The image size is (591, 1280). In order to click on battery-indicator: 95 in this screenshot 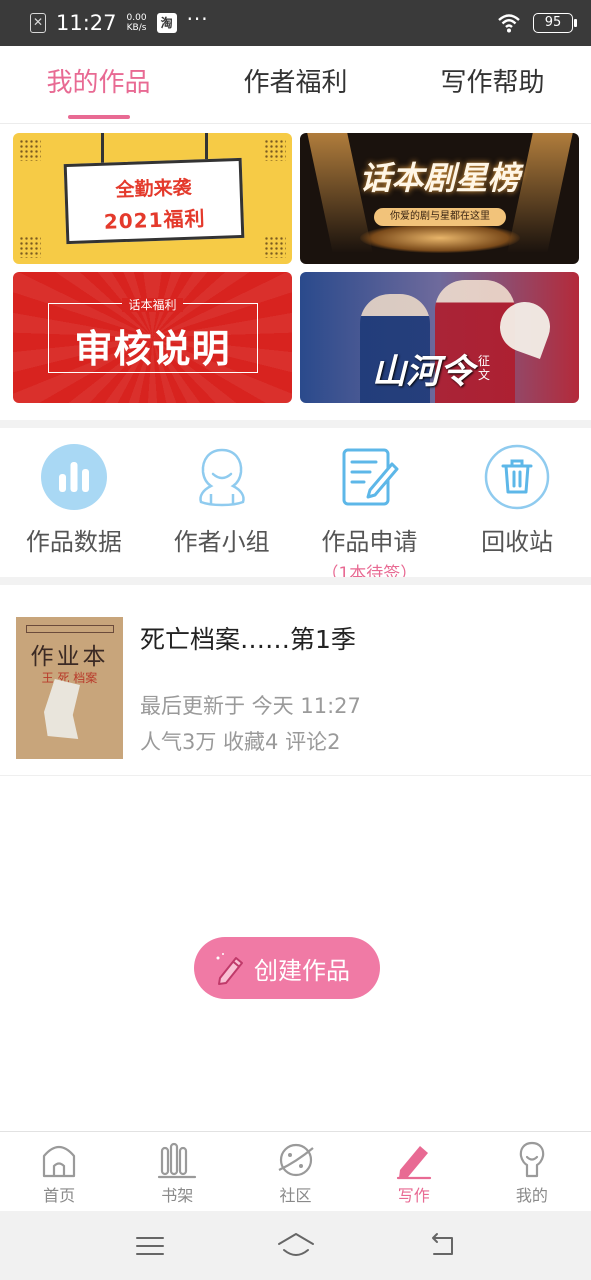, I will do `click(555, 23)`.